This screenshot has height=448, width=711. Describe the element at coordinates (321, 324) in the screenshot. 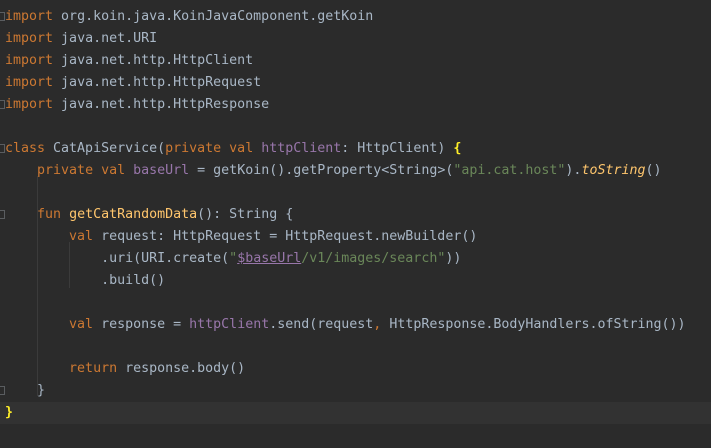

I see `expression: .send(request` at that location.